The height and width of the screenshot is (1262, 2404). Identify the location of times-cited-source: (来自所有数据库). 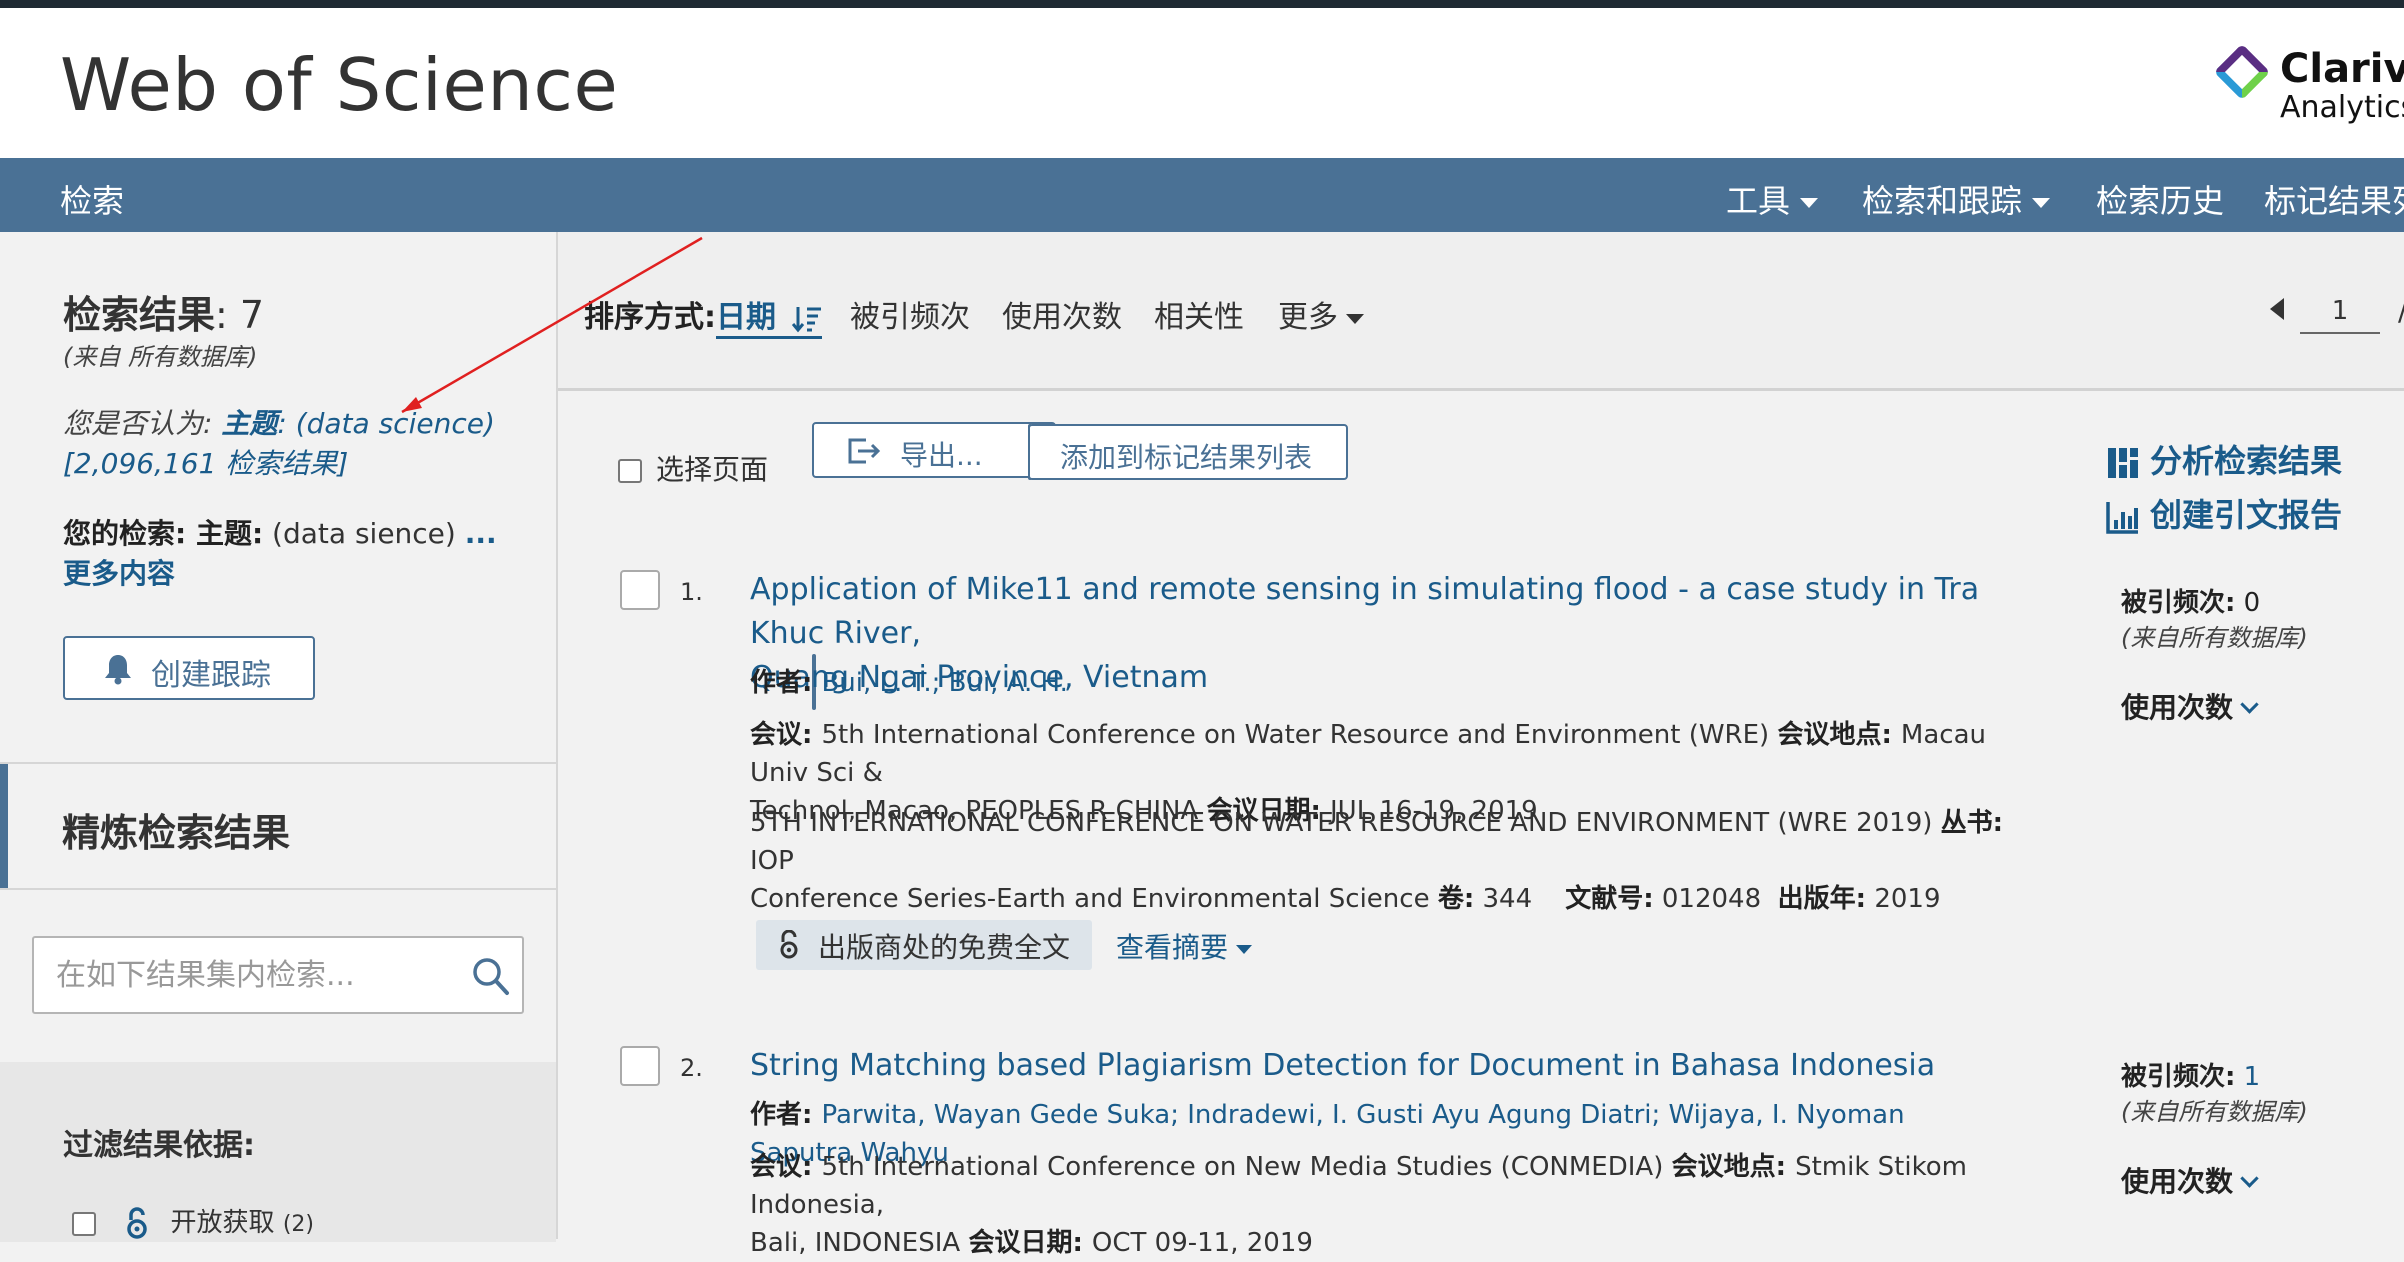
(2214, 638).